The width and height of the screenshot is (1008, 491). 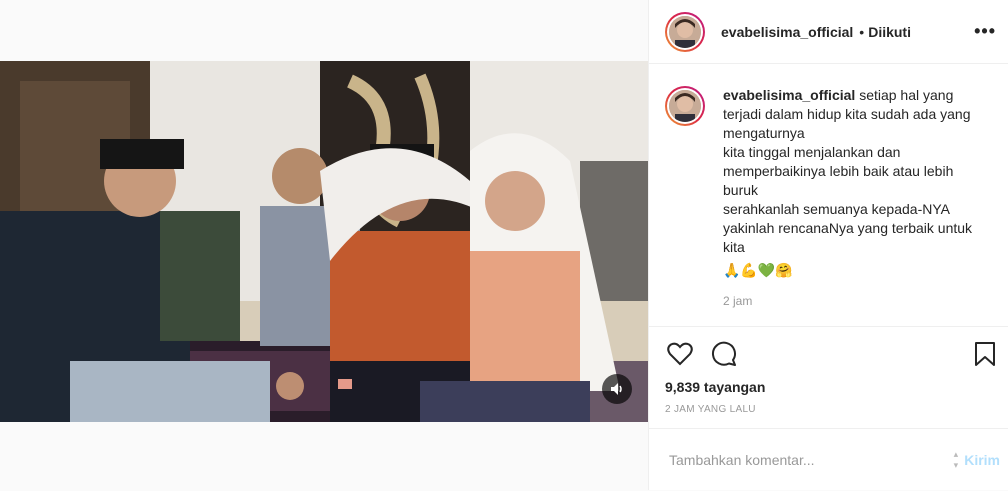 I want to click on resize-handle-icon: ▴ ▾, so click(x=956, y=459).